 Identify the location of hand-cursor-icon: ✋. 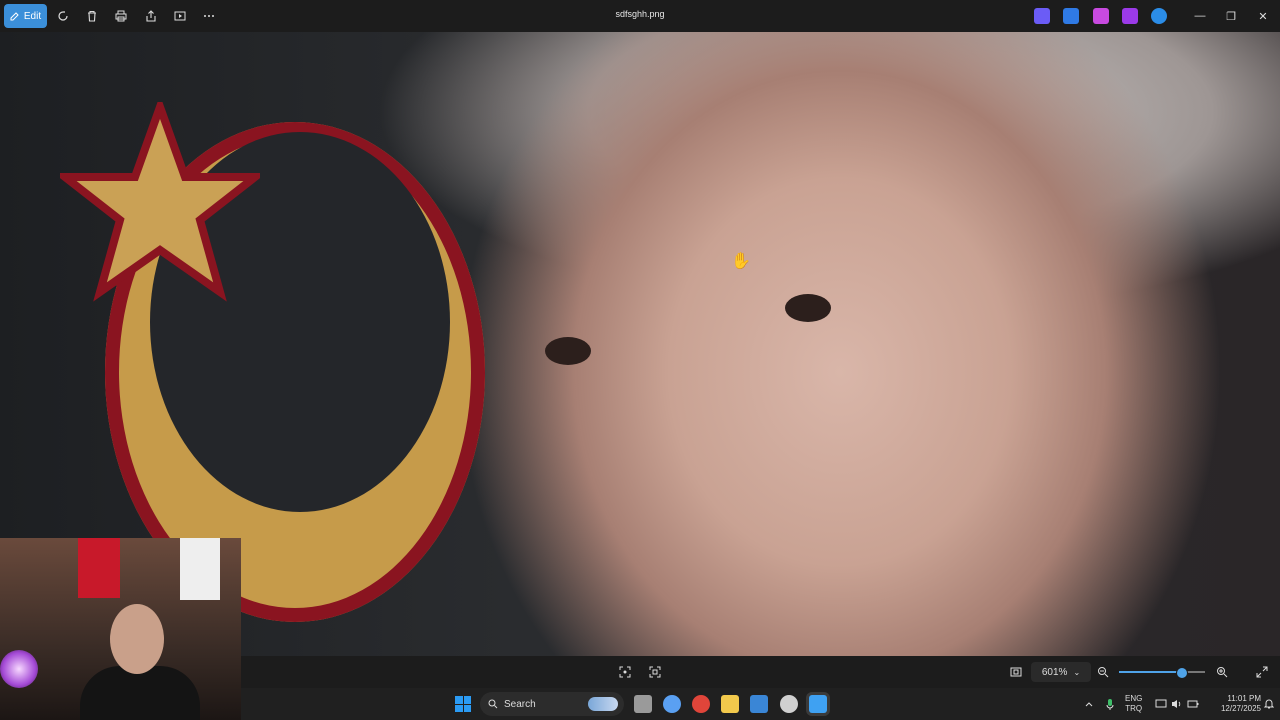
(741, 261).